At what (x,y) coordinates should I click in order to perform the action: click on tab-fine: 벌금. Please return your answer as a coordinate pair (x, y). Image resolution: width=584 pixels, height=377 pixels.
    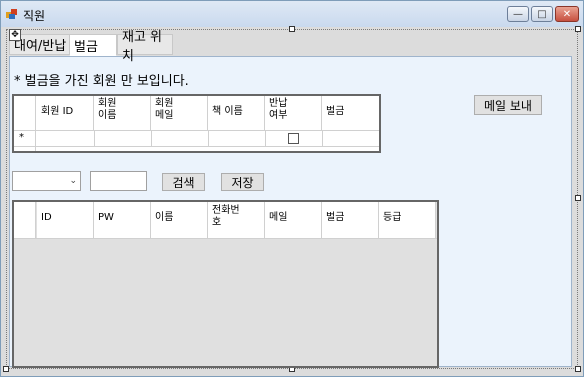
    Looking at the image, I should click on (93, 45).